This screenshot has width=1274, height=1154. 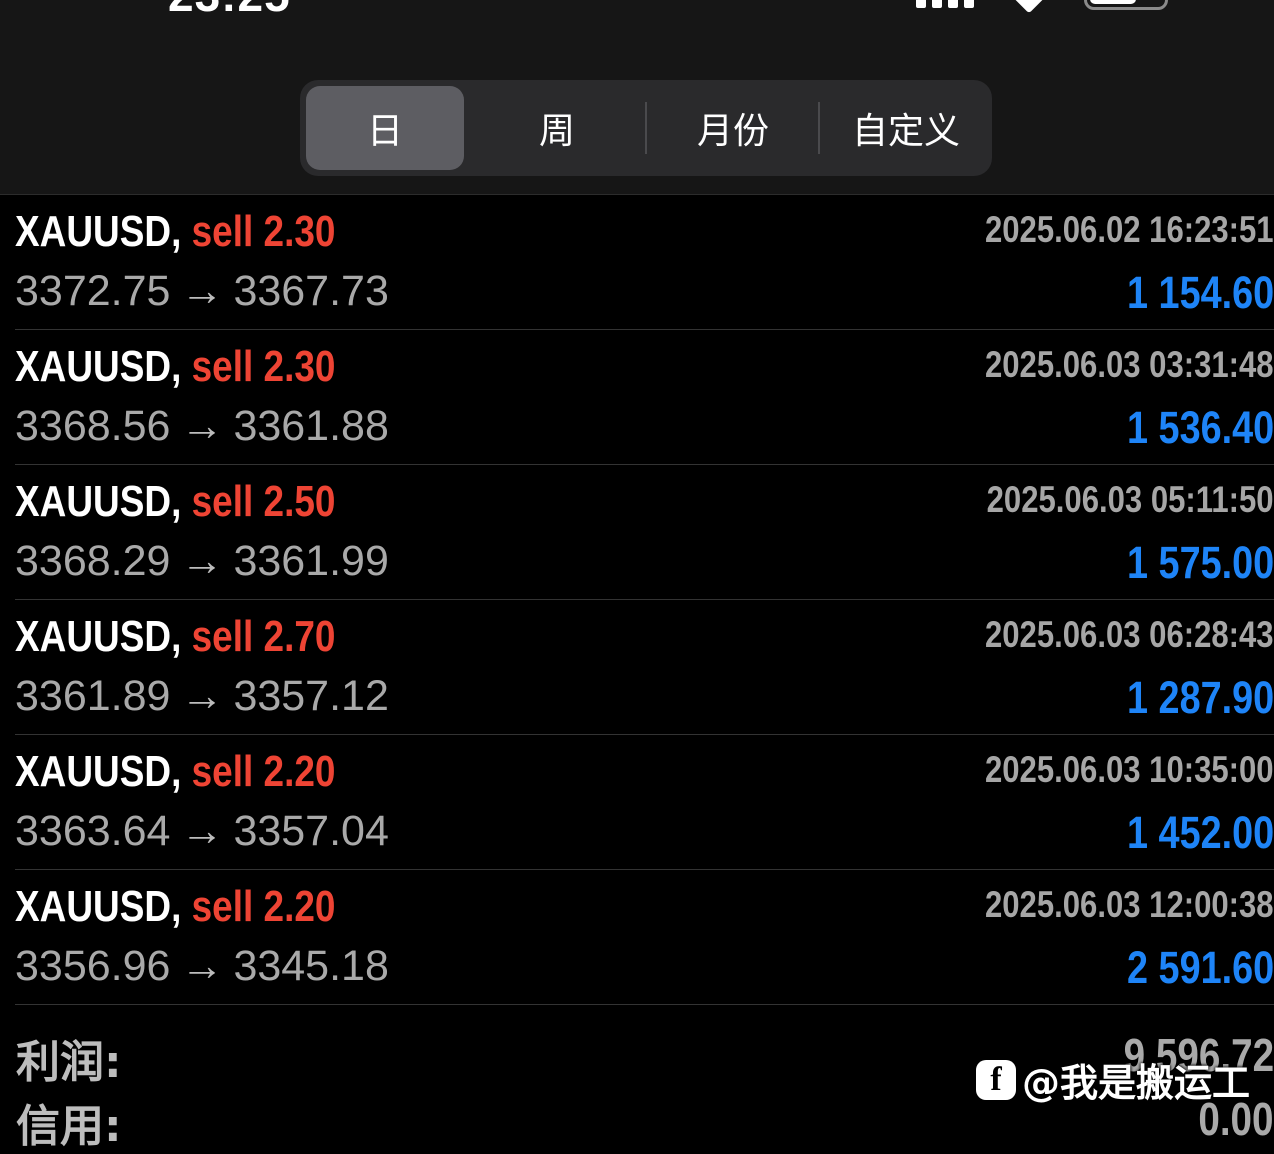 I want to click on trade-prices: 3363.64 → 3357.04, so click(x=202, y=831).